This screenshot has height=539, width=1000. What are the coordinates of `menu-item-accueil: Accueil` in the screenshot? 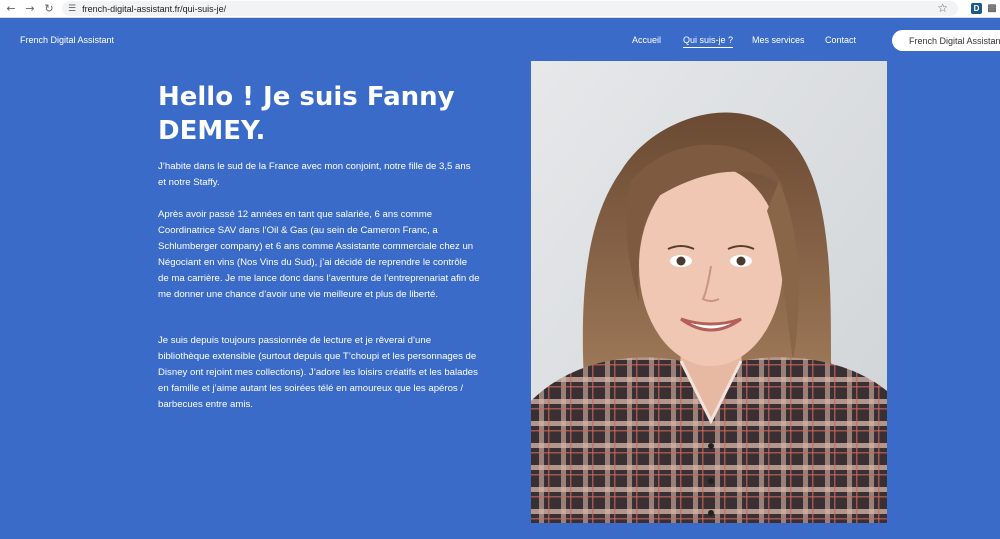 It's located at (646, 40).